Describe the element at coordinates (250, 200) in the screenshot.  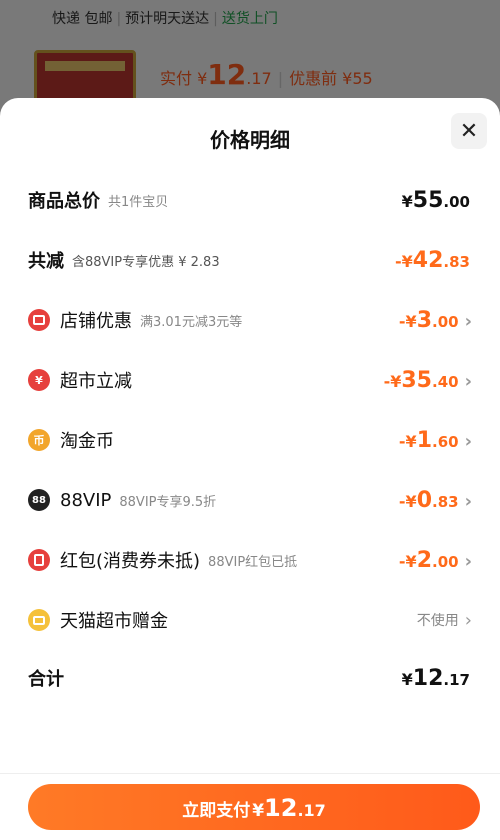
I see `total-price-row: 商品总价 共1件宝贝 ¥55.00` at that location.